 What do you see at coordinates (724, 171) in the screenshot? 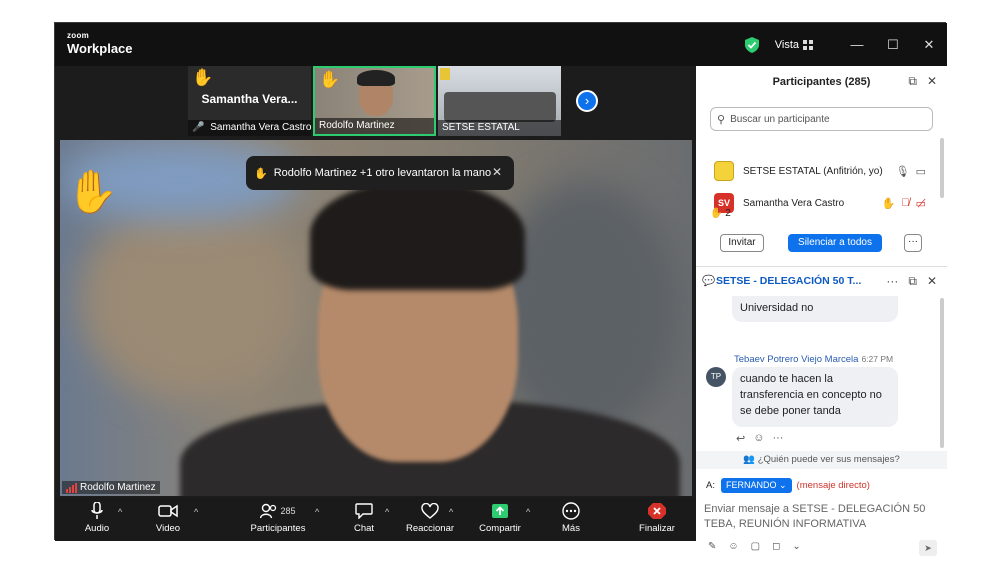
I see `setse-avatar` at bounding box center [724, 171].